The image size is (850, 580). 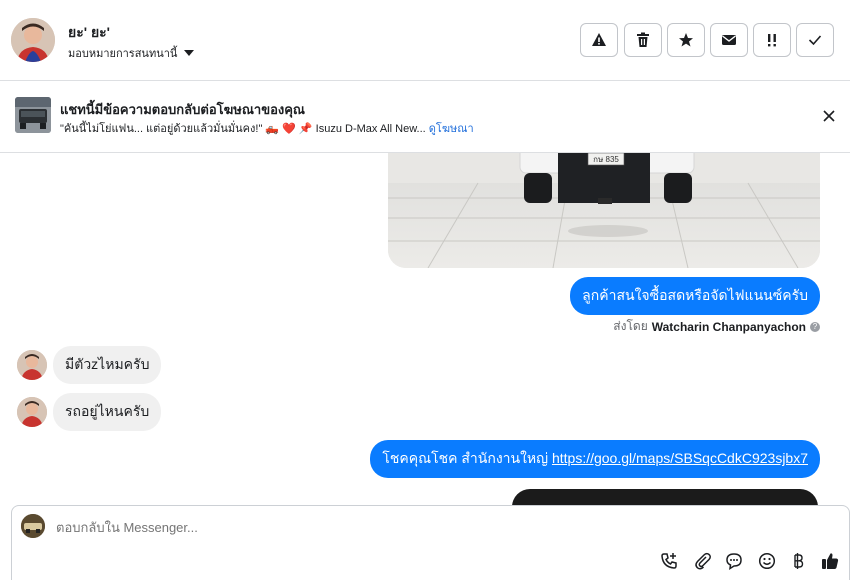 I want to click on mark-unread-button, so click(x=729, y=40).